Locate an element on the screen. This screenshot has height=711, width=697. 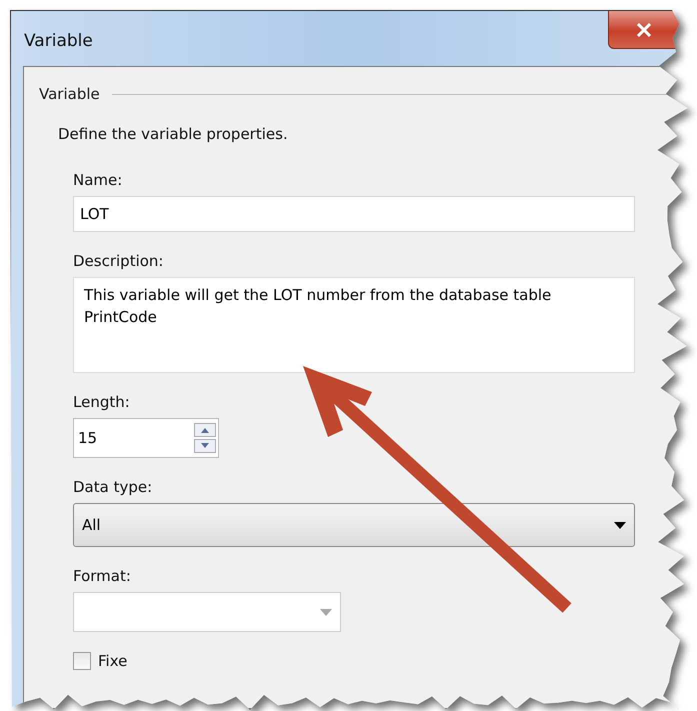
checkbox is located at coordinates (82, 661).